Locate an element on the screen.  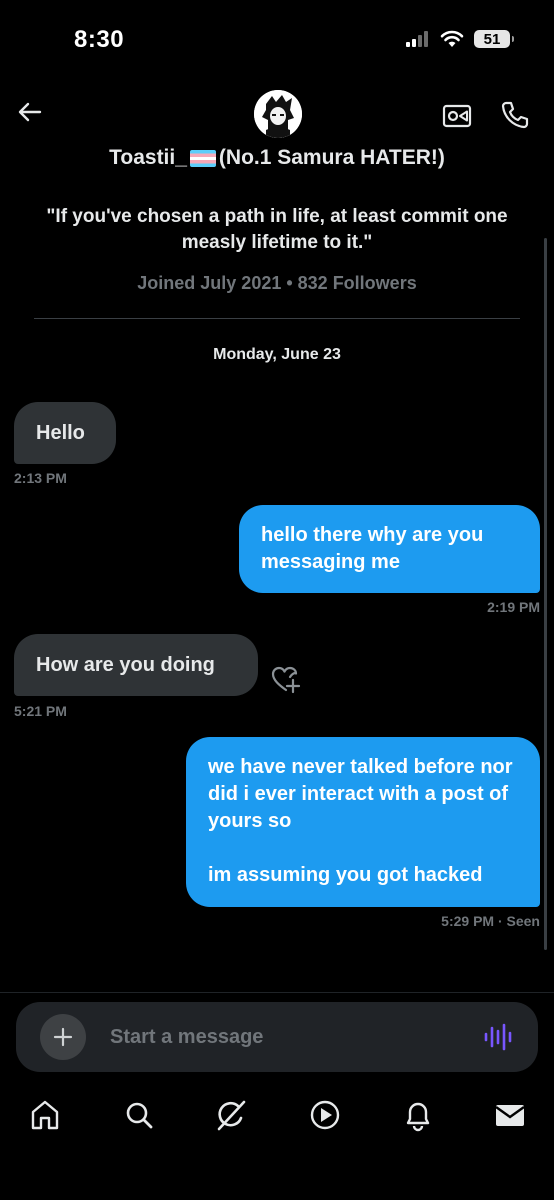
scrollbar is located at coordinates (545, 594).